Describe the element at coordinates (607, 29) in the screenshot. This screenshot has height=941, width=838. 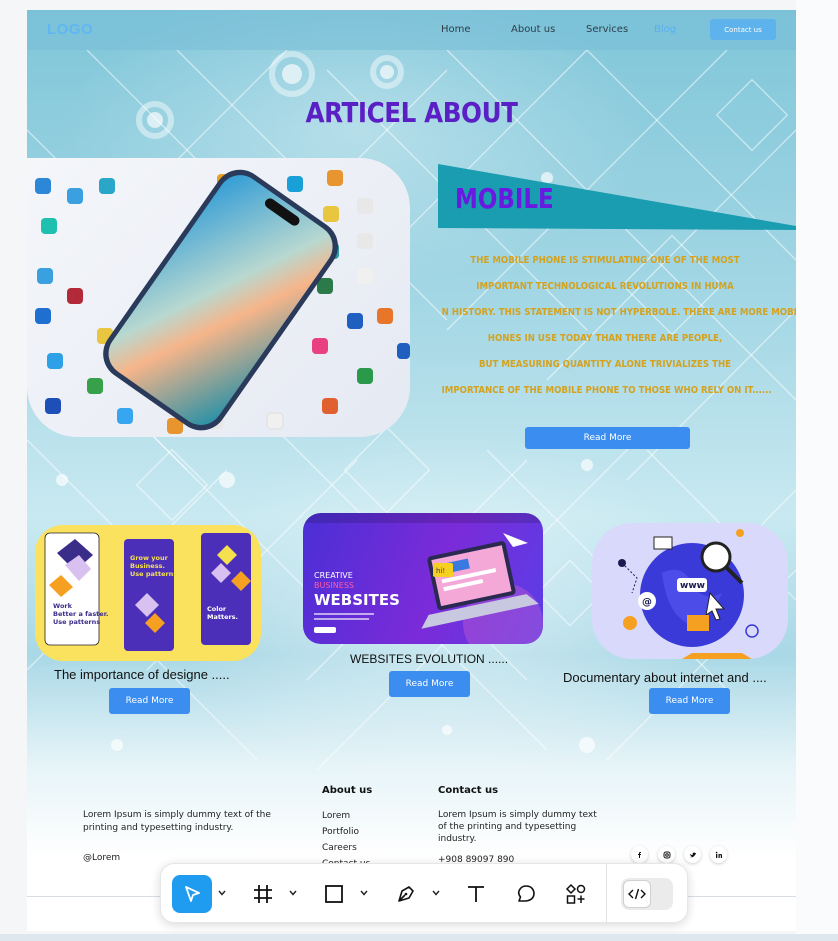
I see `nav-link-services: Services` at that location.